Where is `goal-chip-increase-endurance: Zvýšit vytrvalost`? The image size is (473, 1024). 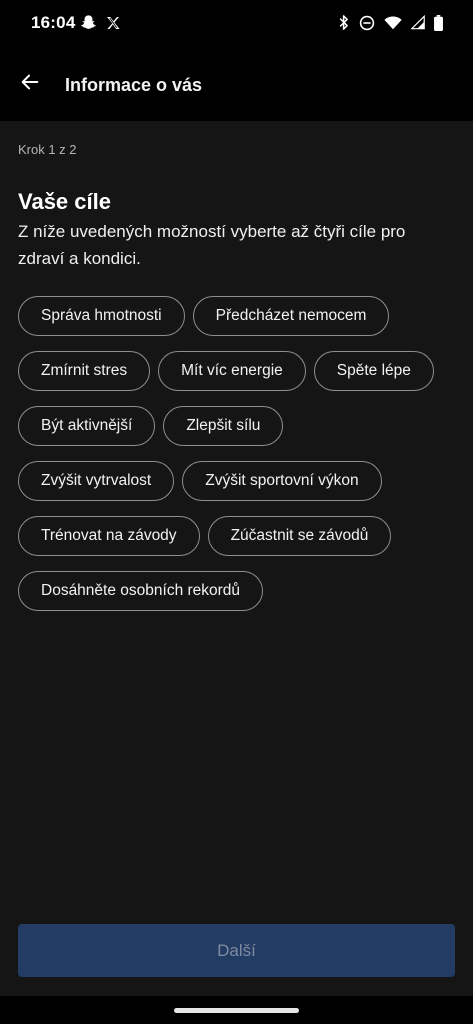
goal-chip-increase-endurance: Zvýšit vytrvalost is located at coordinates (96, 481).